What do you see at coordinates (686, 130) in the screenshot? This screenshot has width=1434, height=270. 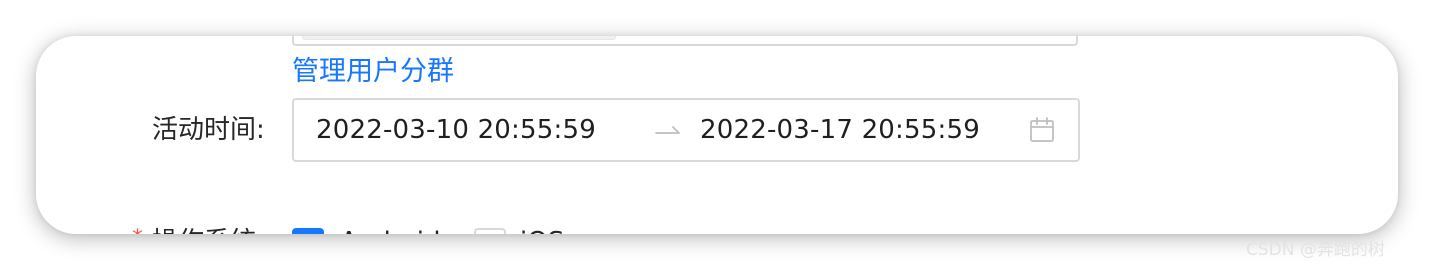 I see `activity-time-range-picker: 2022-03-10 20:55:59 2022-03-17 20:55:59` at bounding box center [686, 130].